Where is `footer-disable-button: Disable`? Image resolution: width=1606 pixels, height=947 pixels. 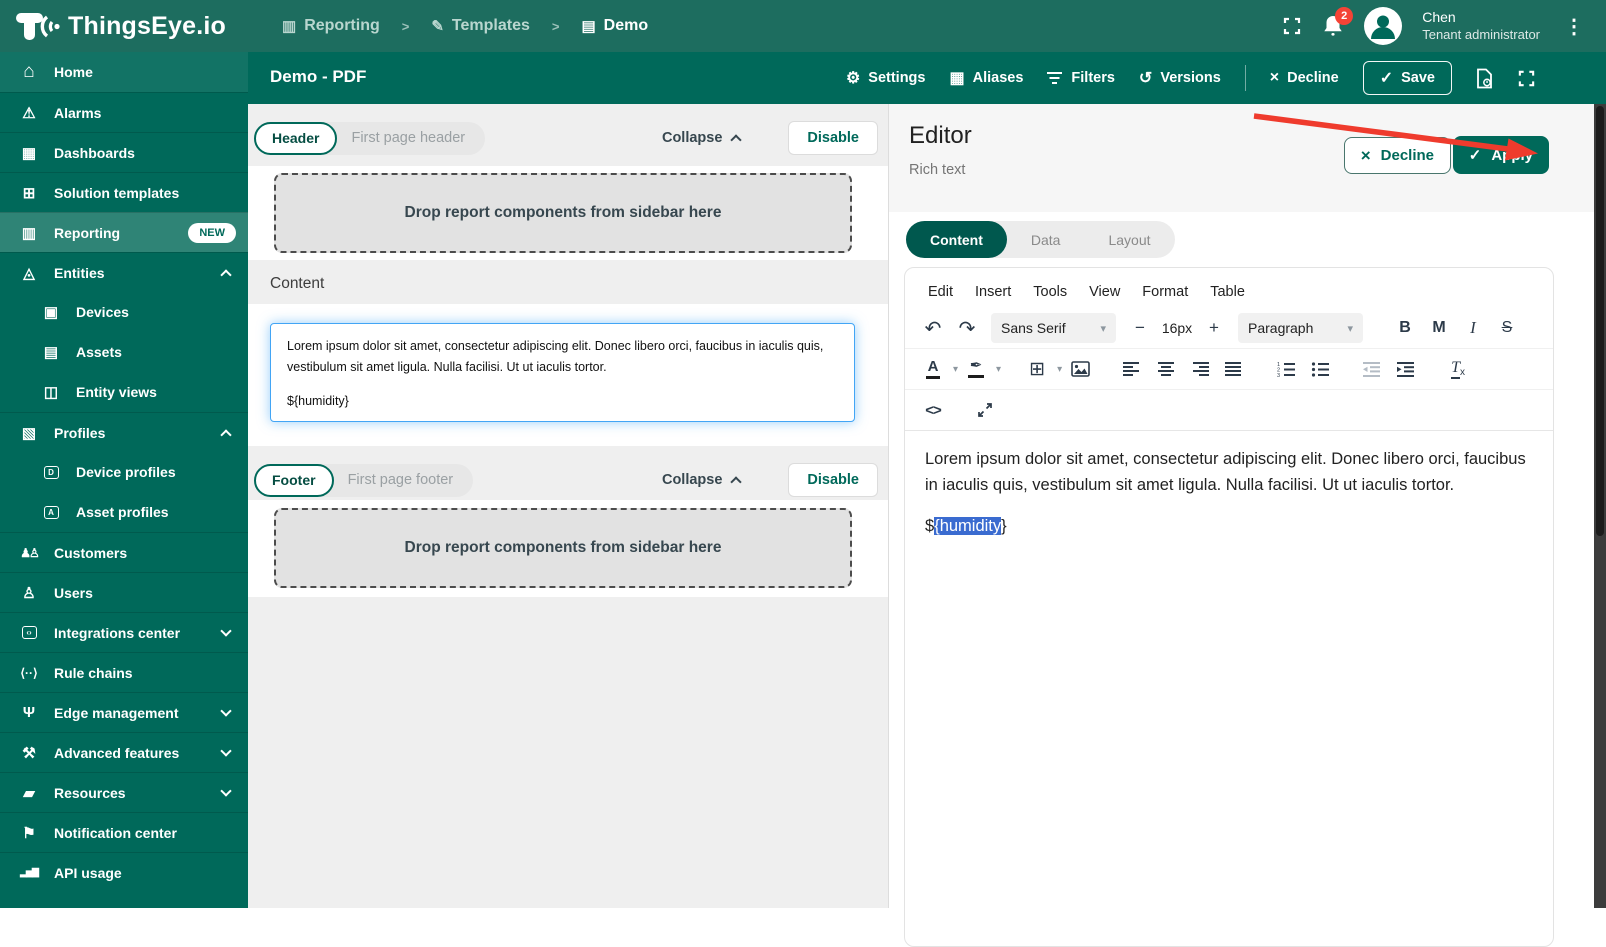 footer-disable-button: Disable is located at coordinates (833, 480).